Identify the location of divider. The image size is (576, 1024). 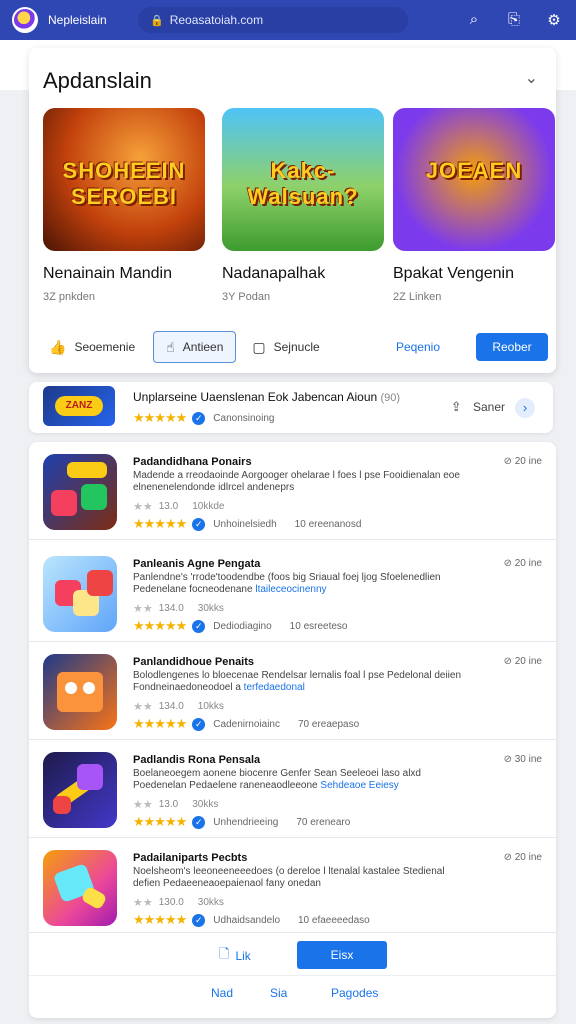
(292, 975).